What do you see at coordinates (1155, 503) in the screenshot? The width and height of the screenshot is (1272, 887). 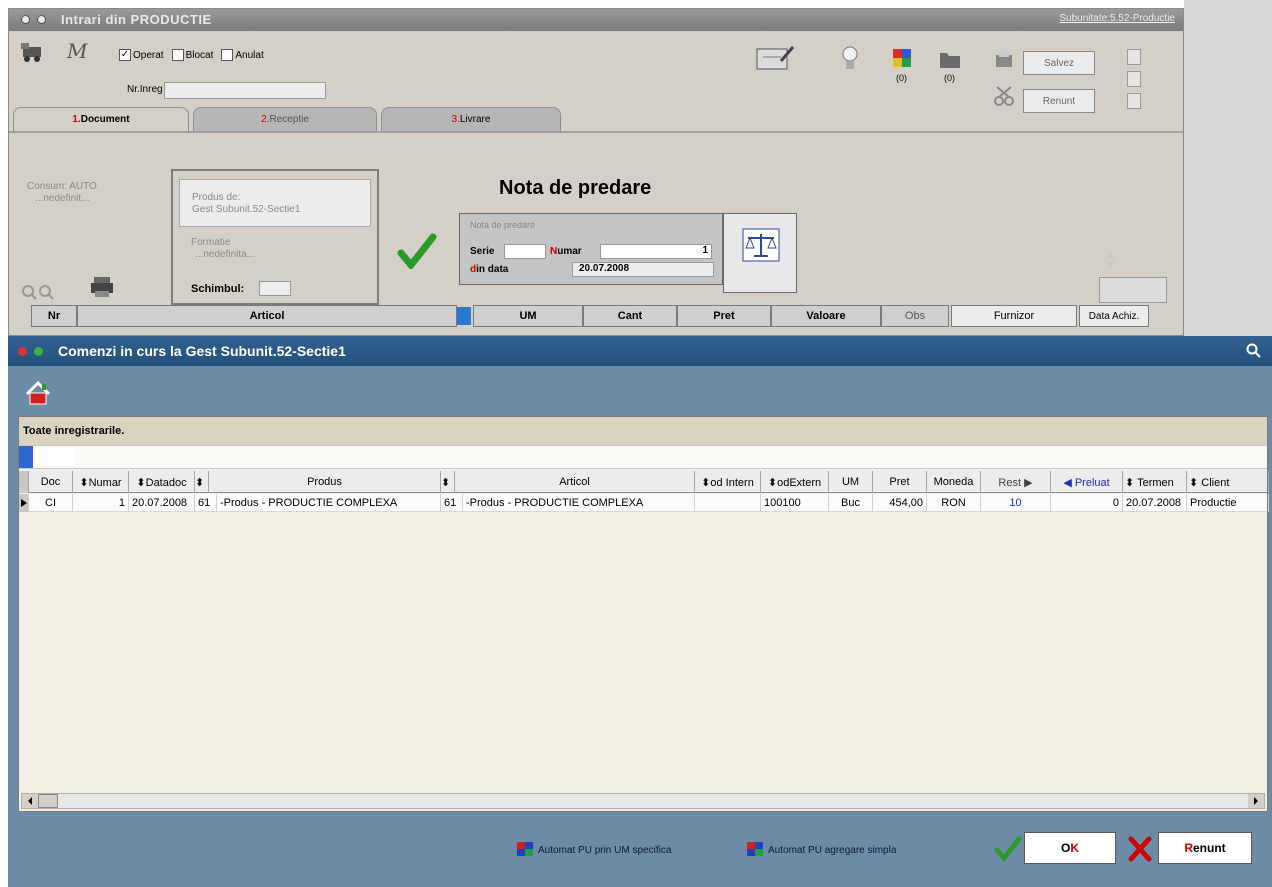 I see `cell-termen: 20.07.2008` at bounding box center [1155, 503].